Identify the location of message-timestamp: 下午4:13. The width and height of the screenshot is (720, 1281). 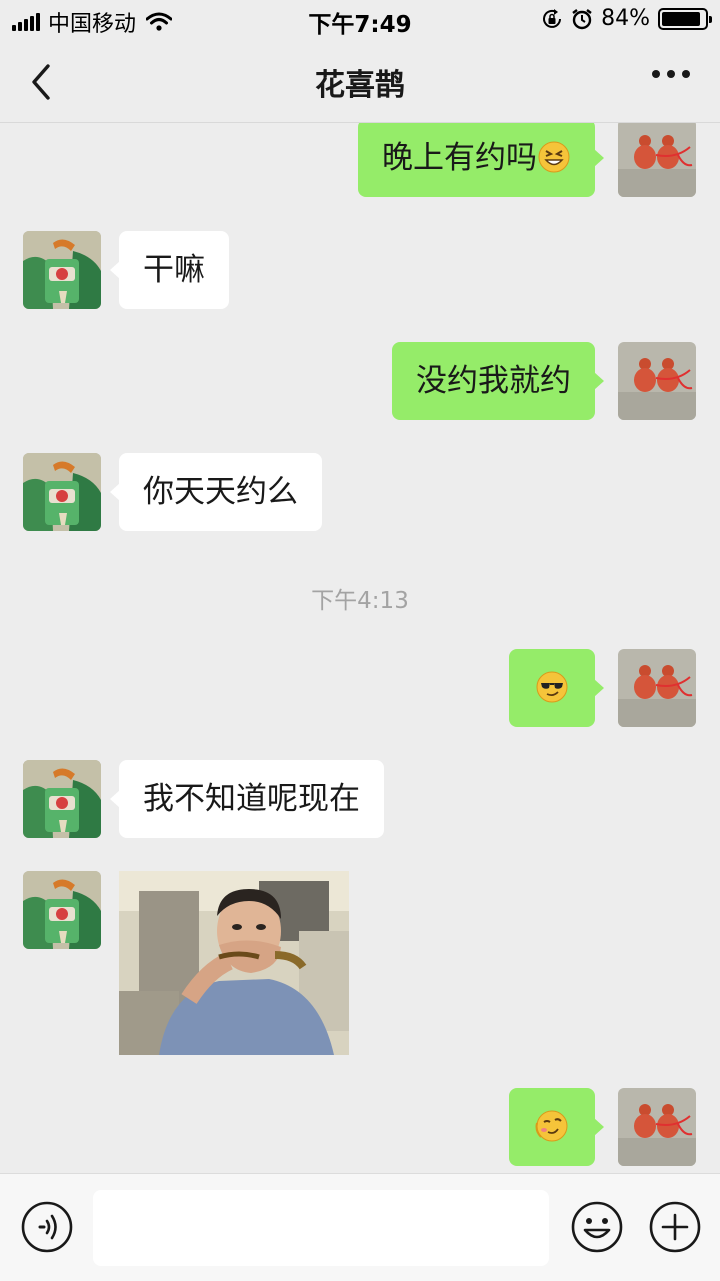
(360, 601).